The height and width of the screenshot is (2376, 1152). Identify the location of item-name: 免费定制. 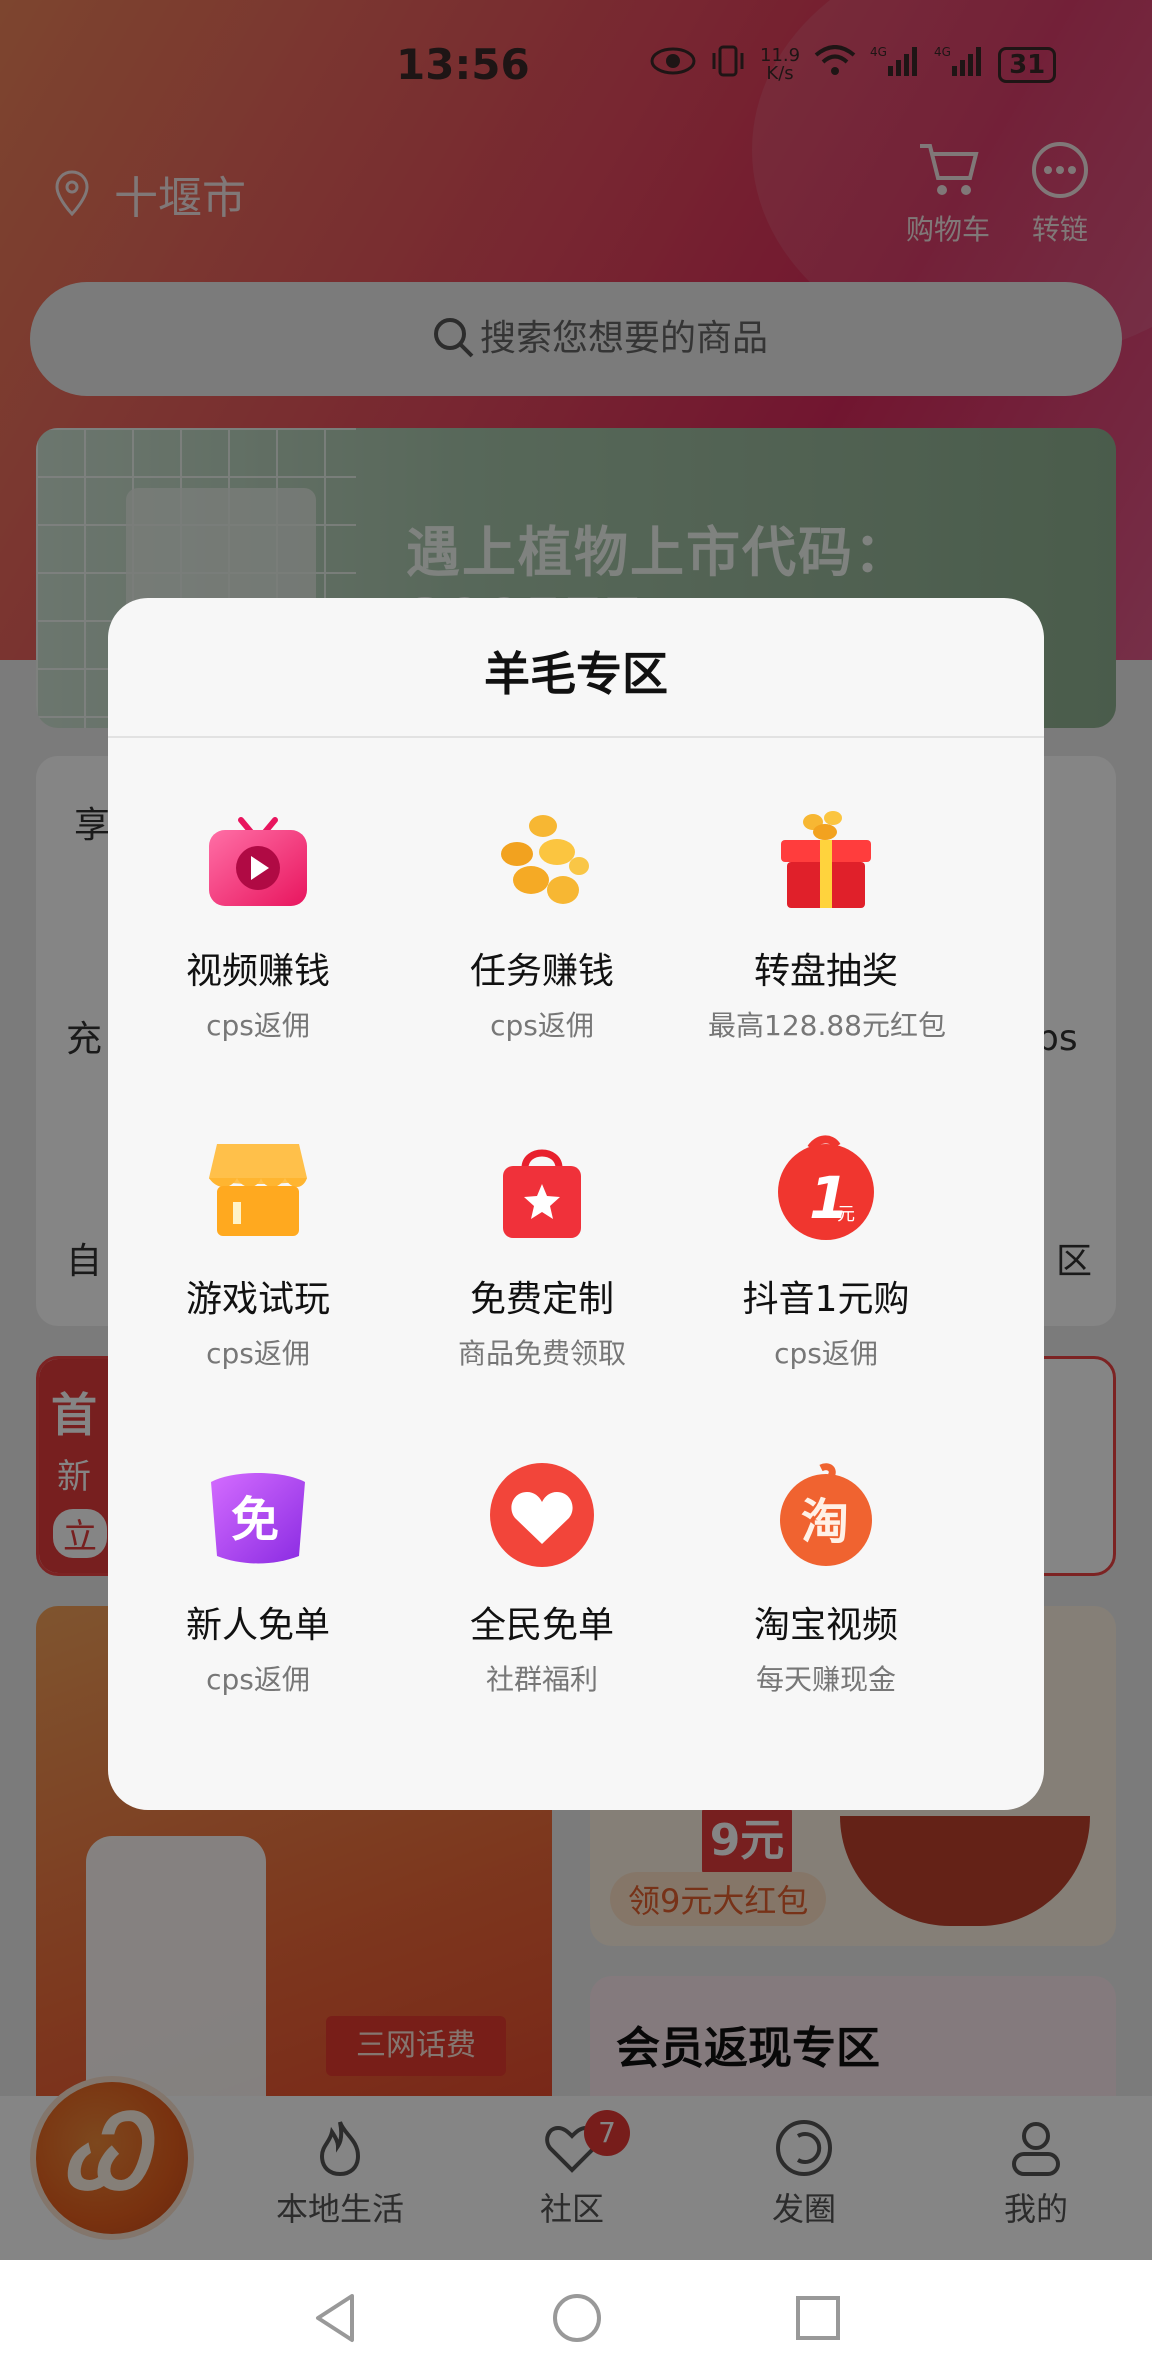
(541, 1299).